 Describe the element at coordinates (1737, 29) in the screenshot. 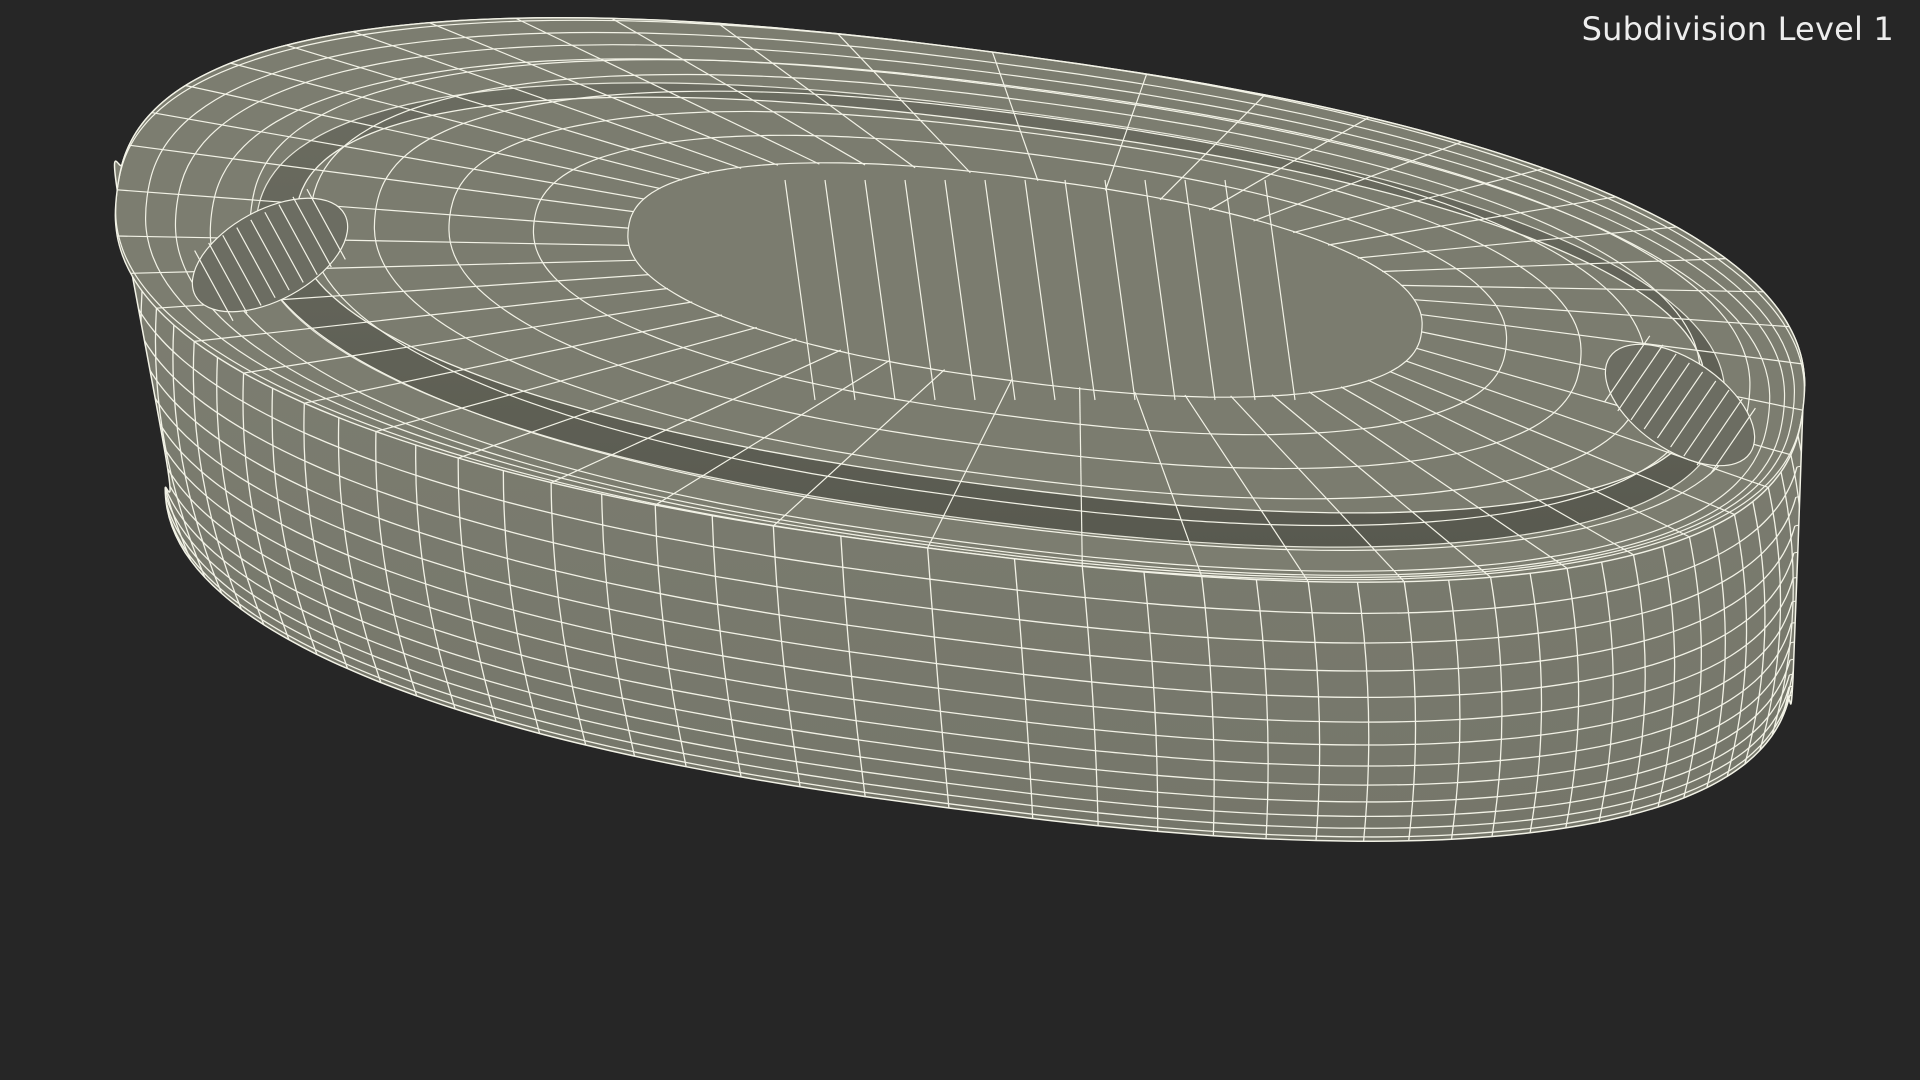

I see `subdivision-level-label: Subdivision Level 1` at that location.